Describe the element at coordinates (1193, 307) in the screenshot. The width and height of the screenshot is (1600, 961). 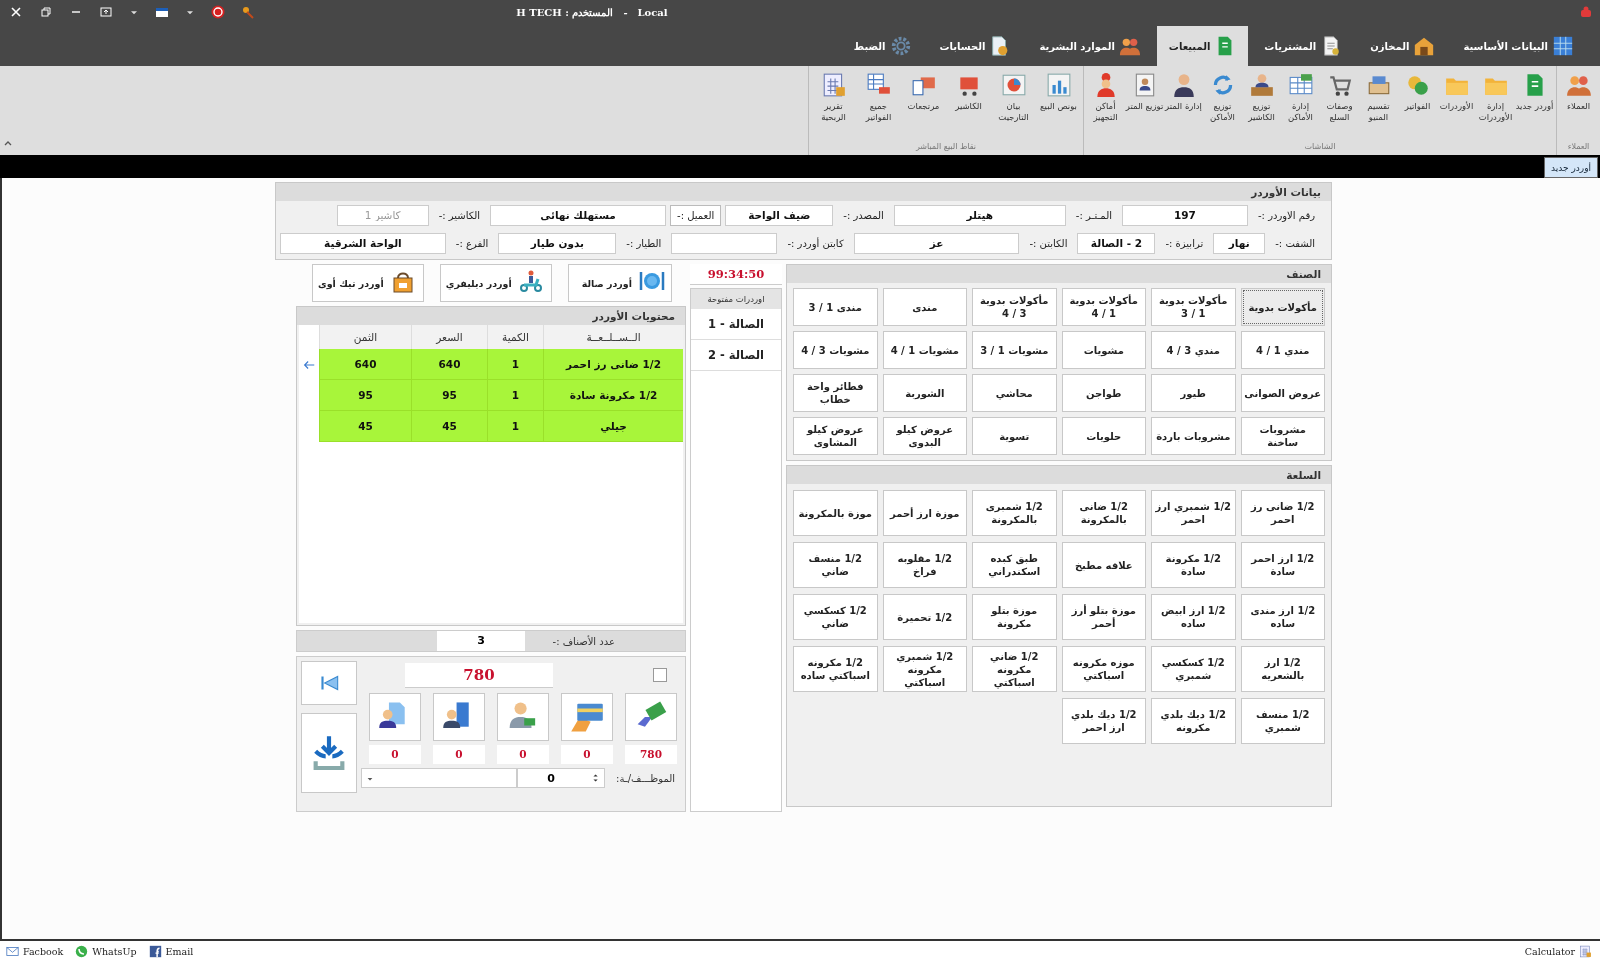
I see `category-button: مأكولات بدوية 1 / 3` at that location.